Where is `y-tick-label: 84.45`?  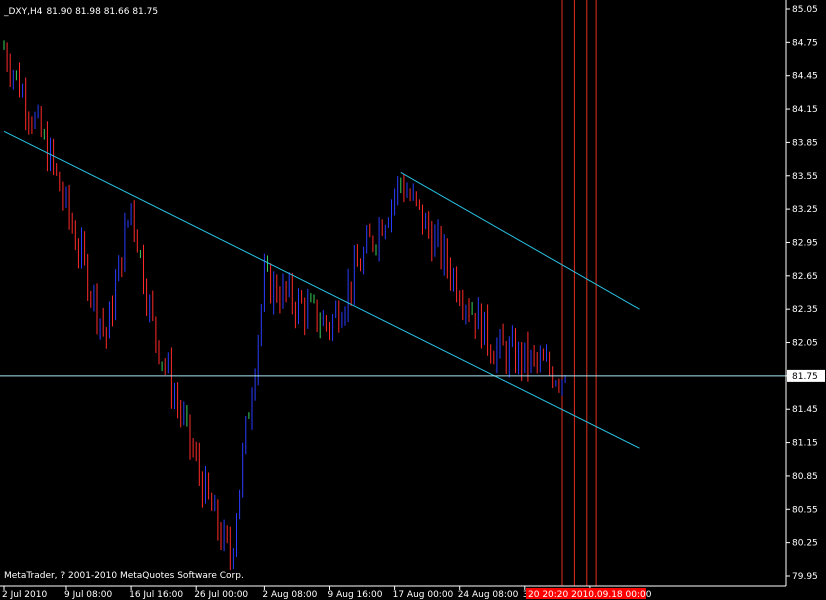 y-tick-label: 84.45 is located at coordinates (805, 77).